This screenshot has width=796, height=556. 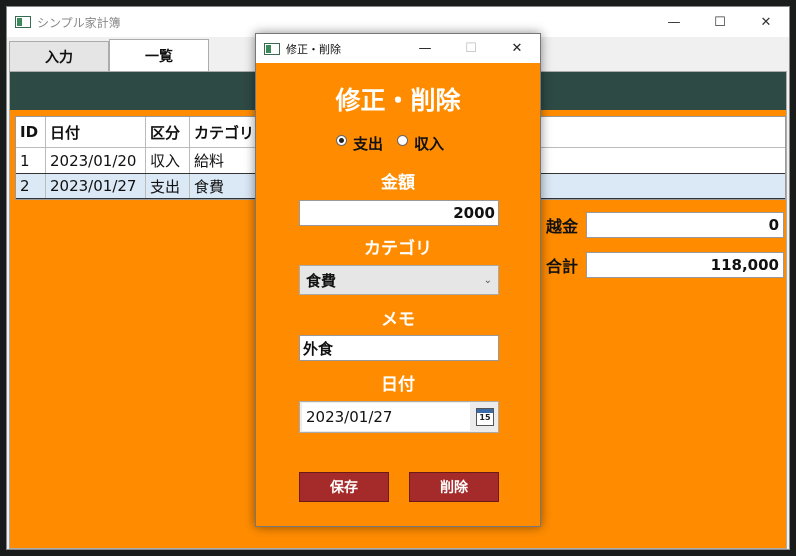 I want to click on window-controls: — ☐ ✕, so click(x=720, y=22).